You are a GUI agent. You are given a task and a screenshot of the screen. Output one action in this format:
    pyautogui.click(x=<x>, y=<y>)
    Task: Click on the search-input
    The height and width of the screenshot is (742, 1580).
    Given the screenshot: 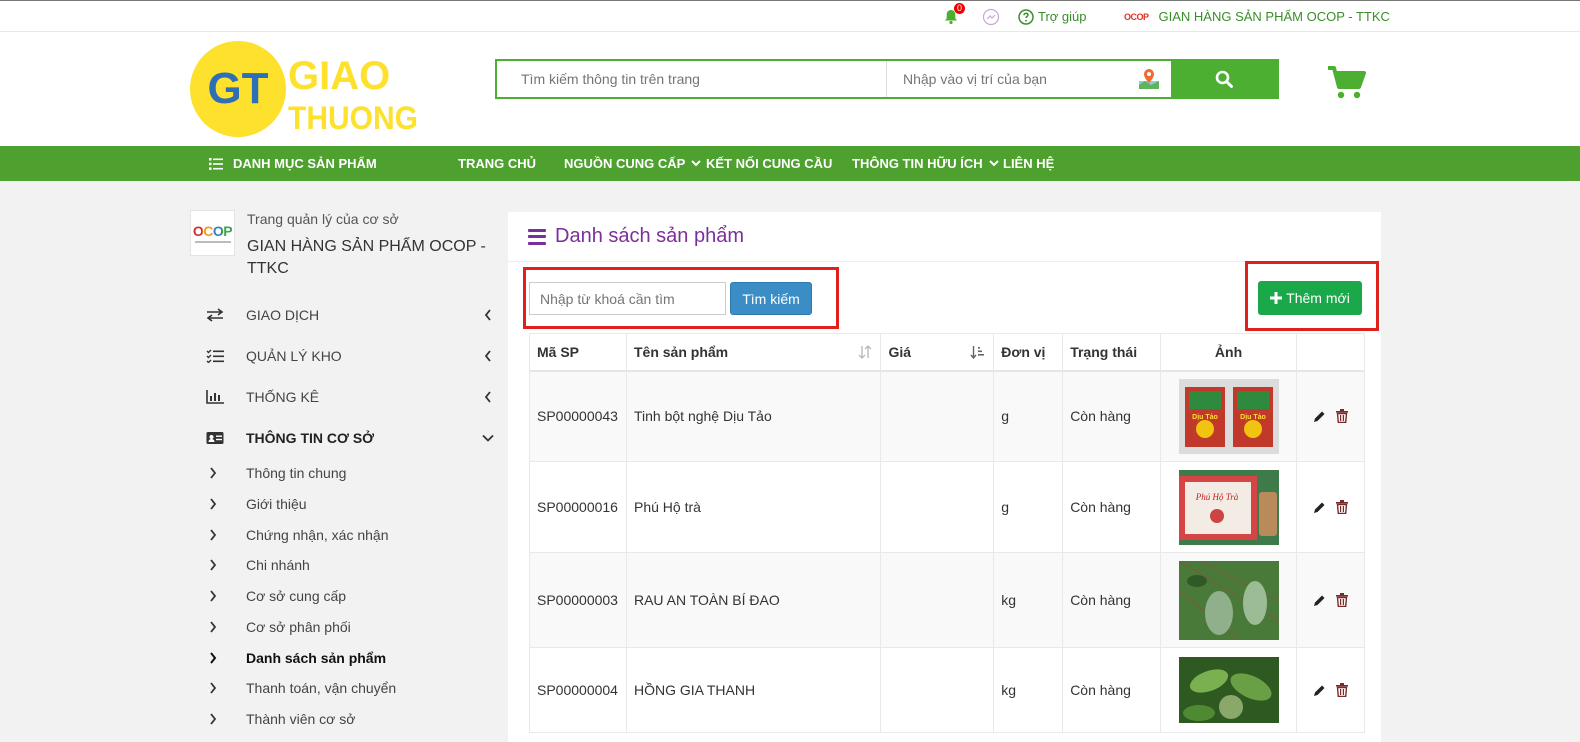 What is the action you would take?
    pyautogui.click(x=692, y=79)
    